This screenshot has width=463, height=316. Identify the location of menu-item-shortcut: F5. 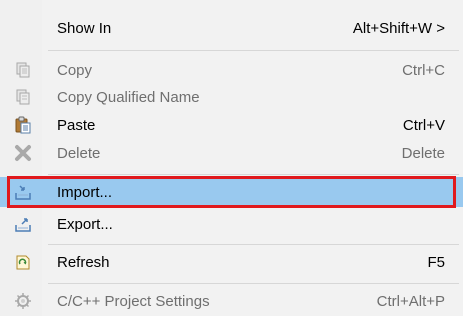
(436, 262).